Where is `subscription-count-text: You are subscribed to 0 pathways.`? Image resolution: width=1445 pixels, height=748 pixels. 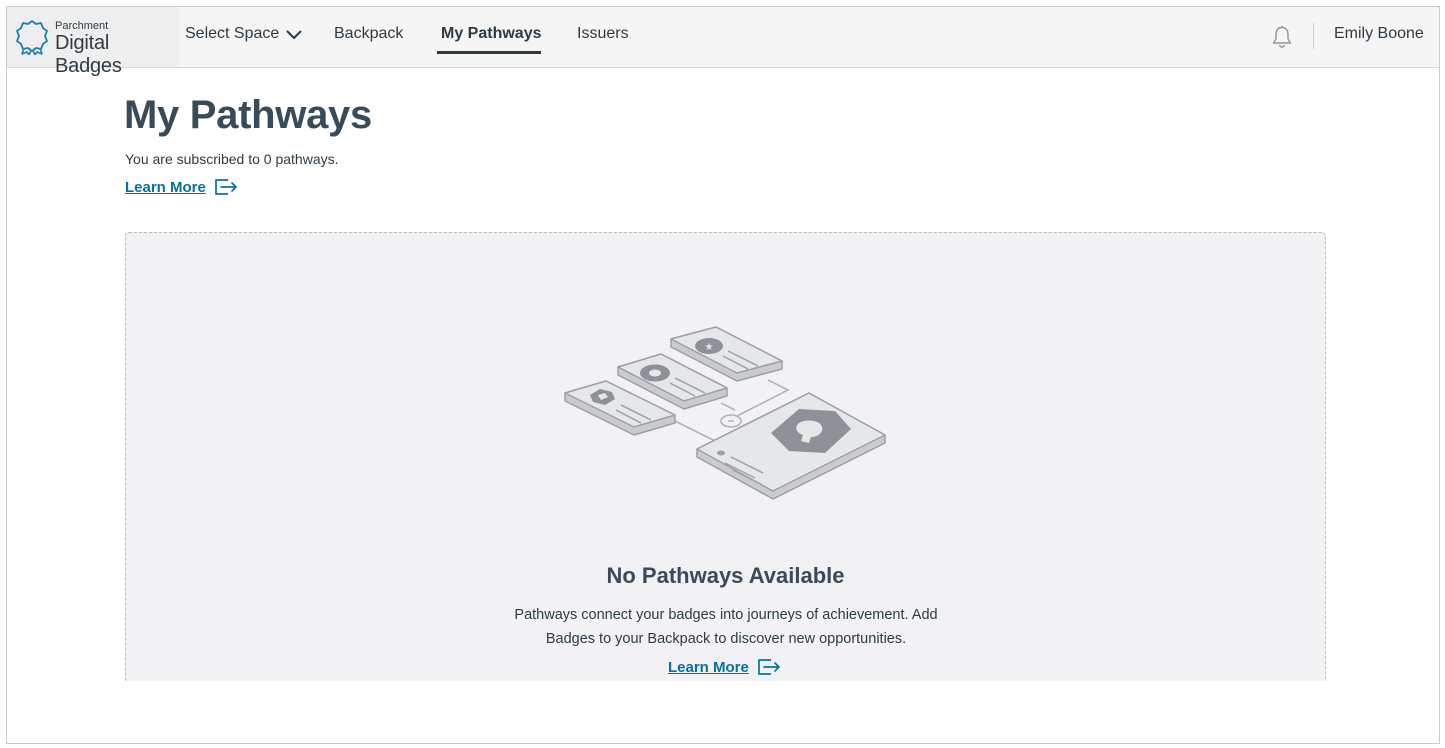 subscription-count-text: You are subscribed to 0 pathways. is located at coordinates (232, 159).